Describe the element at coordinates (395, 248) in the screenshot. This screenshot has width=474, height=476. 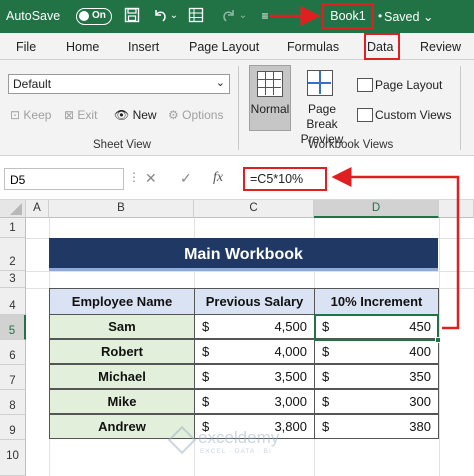
I see `arrow-to-formula` at that location.